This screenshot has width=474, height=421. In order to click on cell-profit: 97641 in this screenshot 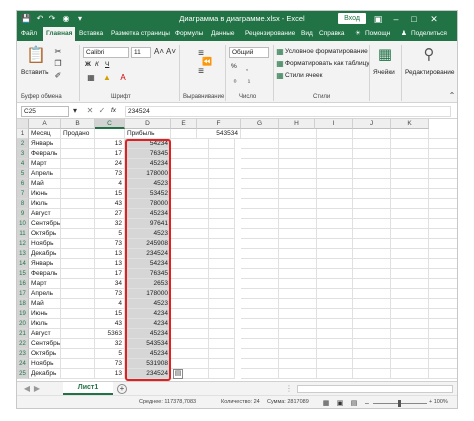, I will do `click(148, 224)`.